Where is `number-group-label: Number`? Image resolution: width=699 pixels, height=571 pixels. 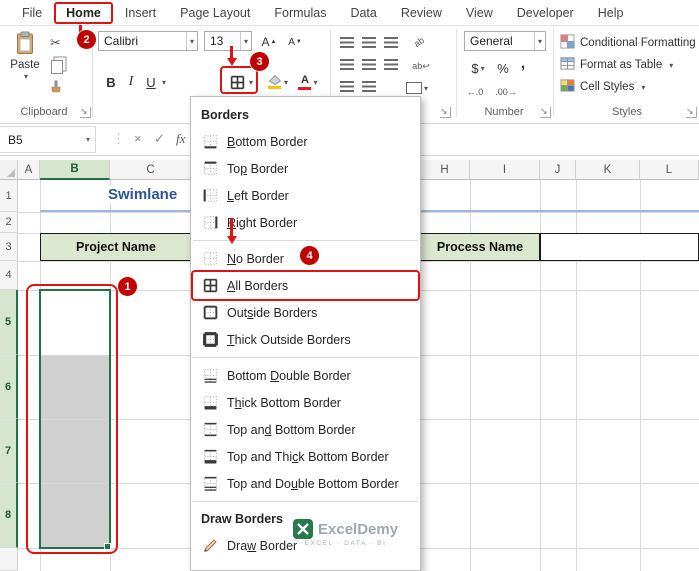 number-group-label: Number is located at coordinates (504, 112).